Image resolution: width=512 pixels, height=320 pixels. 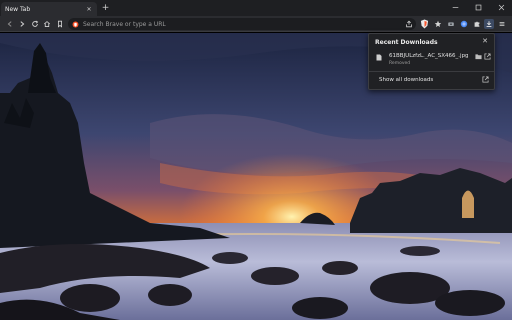 I want to click on vpn-button, so click(x=451, y=24).